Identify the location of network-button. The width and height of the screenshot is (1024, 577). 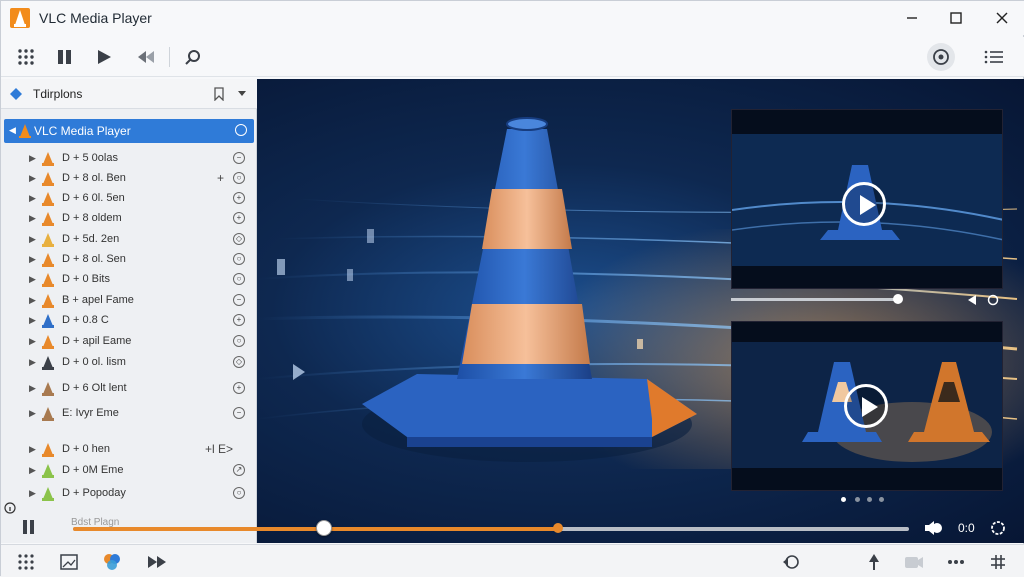
(941, 57).